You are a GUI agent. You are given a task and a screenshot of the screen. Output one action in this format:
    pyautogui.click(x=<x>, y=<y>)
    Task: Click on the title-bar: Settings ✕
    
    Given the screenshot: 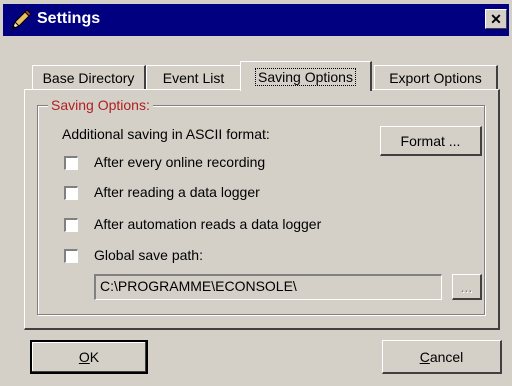 What is the action you would take?
    pyautogui.click(x=256, y=20)
    